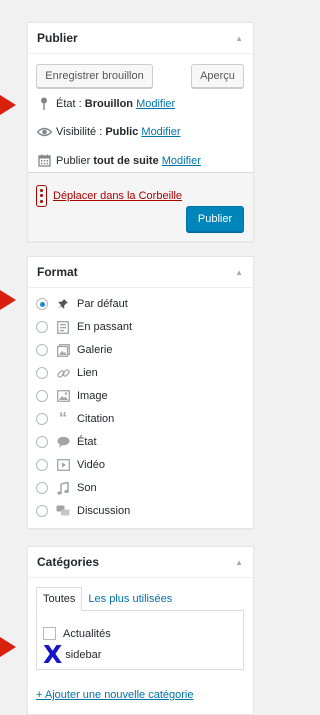 The width and height of the screenshot is (320, 715). What do you see at coordinates (102, 304) in the screenshot?
I see `format-option-label: Par défaut` at bounding box center [102, 304].